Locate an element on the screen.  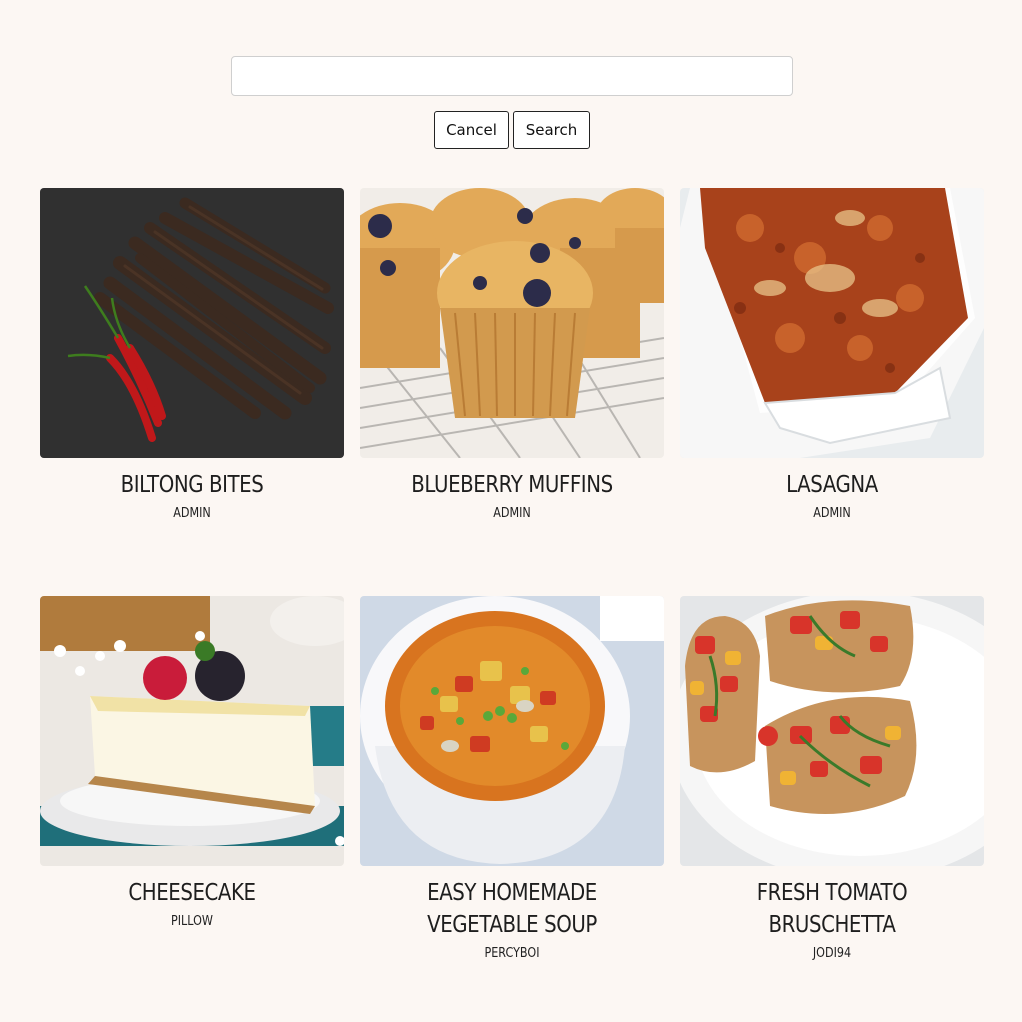
cancel-button: Cancel is located at coordinates (471, 130).